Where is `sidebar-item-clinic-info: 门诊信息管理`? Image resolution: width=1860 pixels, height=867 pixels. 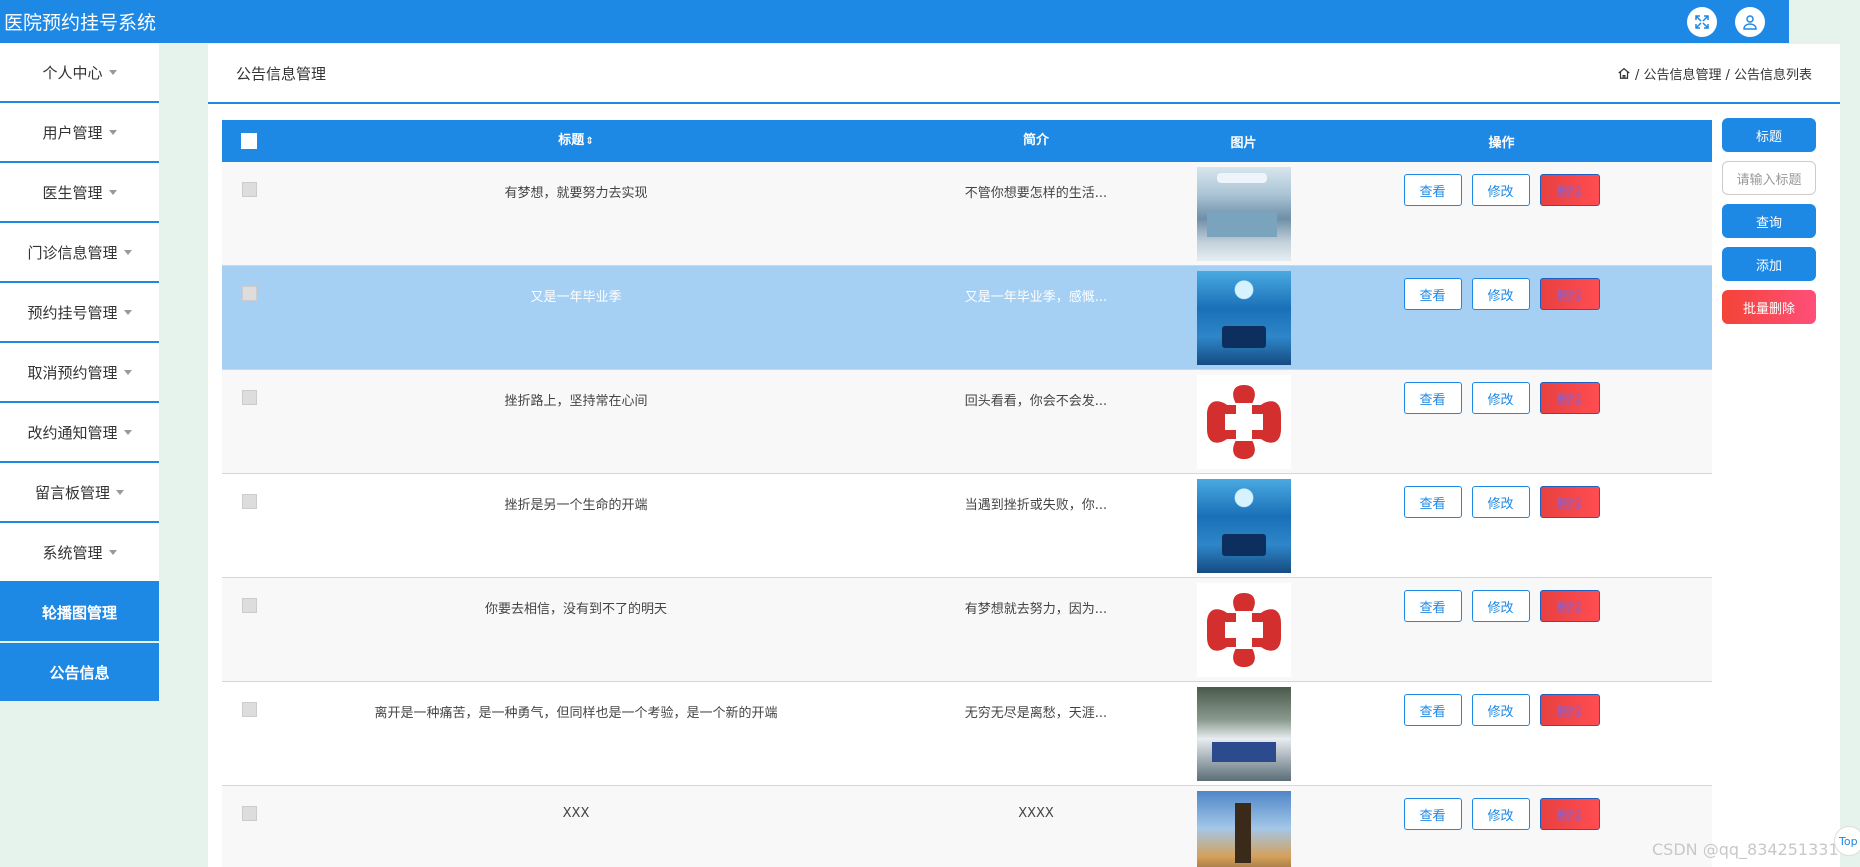
sidebar-item-clinic-info: 门诊信息管理 is located at coordinates (79, 253).